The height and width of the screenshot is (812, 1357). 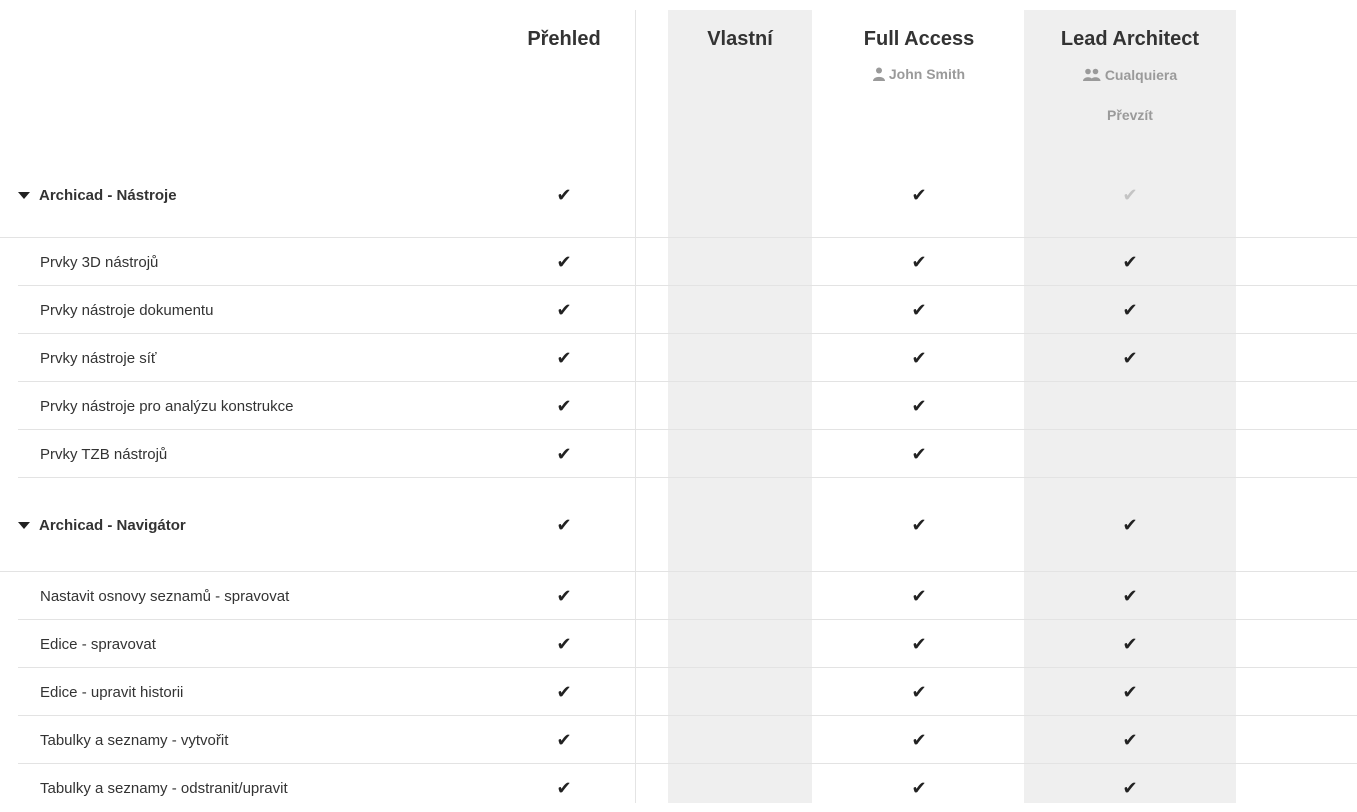 I want to click on permission-label-text: Prvky nástroje pro analýzu konstrukce, so click(x=167, y=406).